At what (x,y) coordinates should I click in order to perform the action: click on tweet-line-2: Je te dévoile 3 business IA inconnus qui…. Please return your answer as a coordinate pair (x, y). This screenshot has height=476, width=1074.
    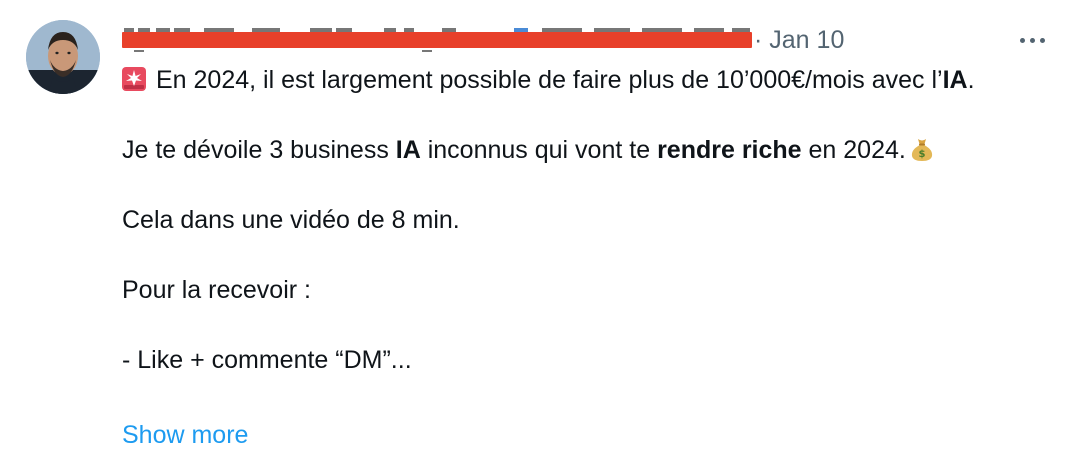
    Looking at the image, I should click on (582, 150).